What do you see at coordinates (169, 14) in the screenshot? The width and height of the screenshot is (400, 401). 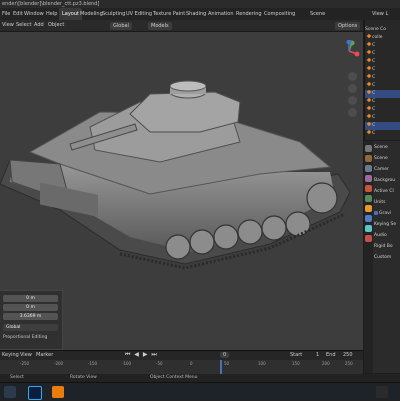 I see `tab-texture-paint: Texture Paint` at bounding box center [169, 14].